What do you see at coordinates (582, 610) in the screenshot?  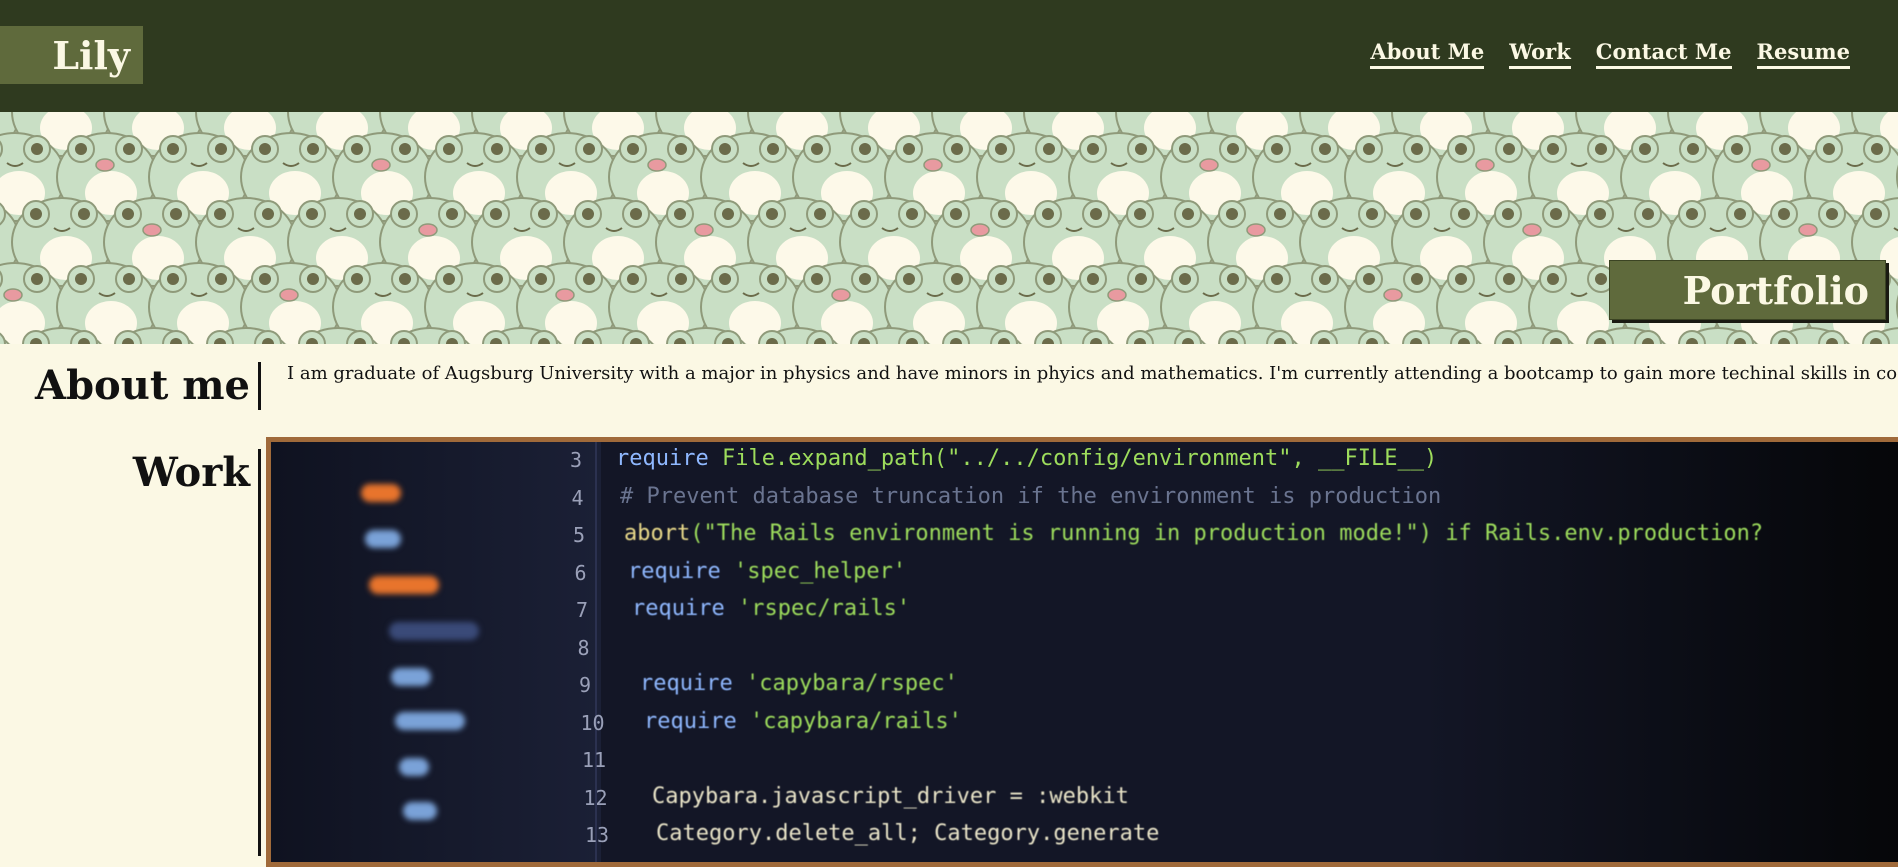 I see `line-number: 7` at bounding box center [582, 610].